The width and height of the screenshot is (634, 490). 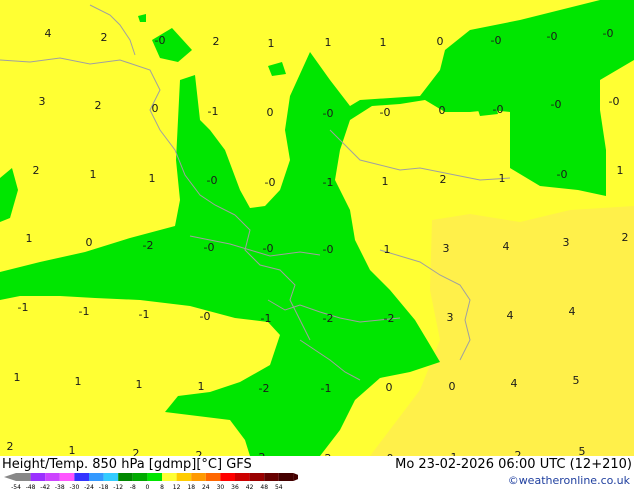 I want to click on scale-tick-label: -24, so click(x=89, y=487).